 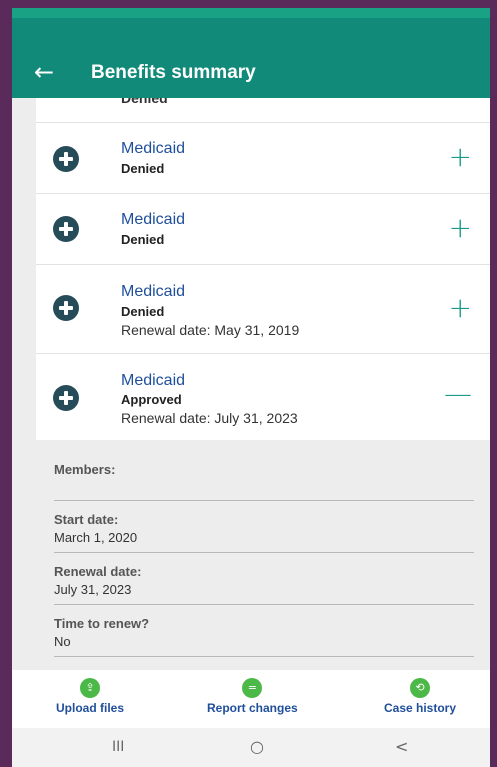 What do you see at coordinates (264, 526) in the screenshot?
I see `start-date-section: Start date: March 1, 2020` at bounding box center [264, 526].